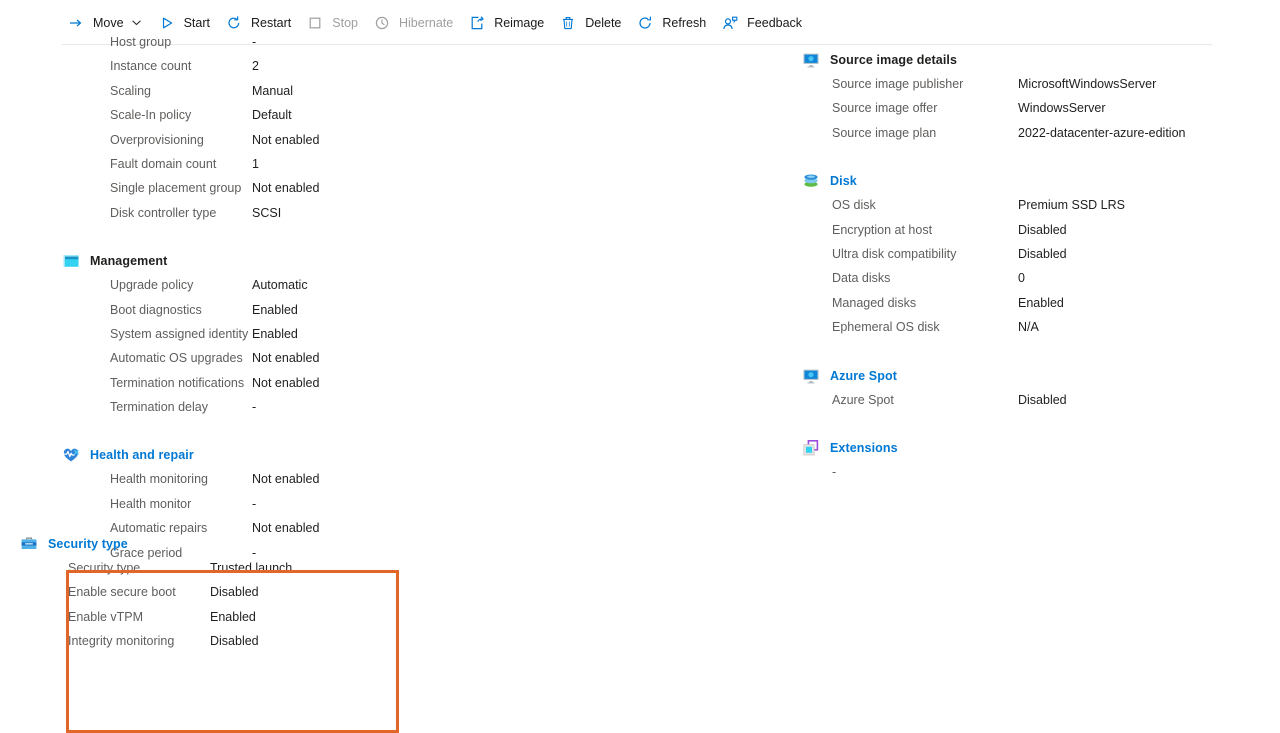 The image size is (1280, 733). I want to click on property-row: -, so click(1032, 477).